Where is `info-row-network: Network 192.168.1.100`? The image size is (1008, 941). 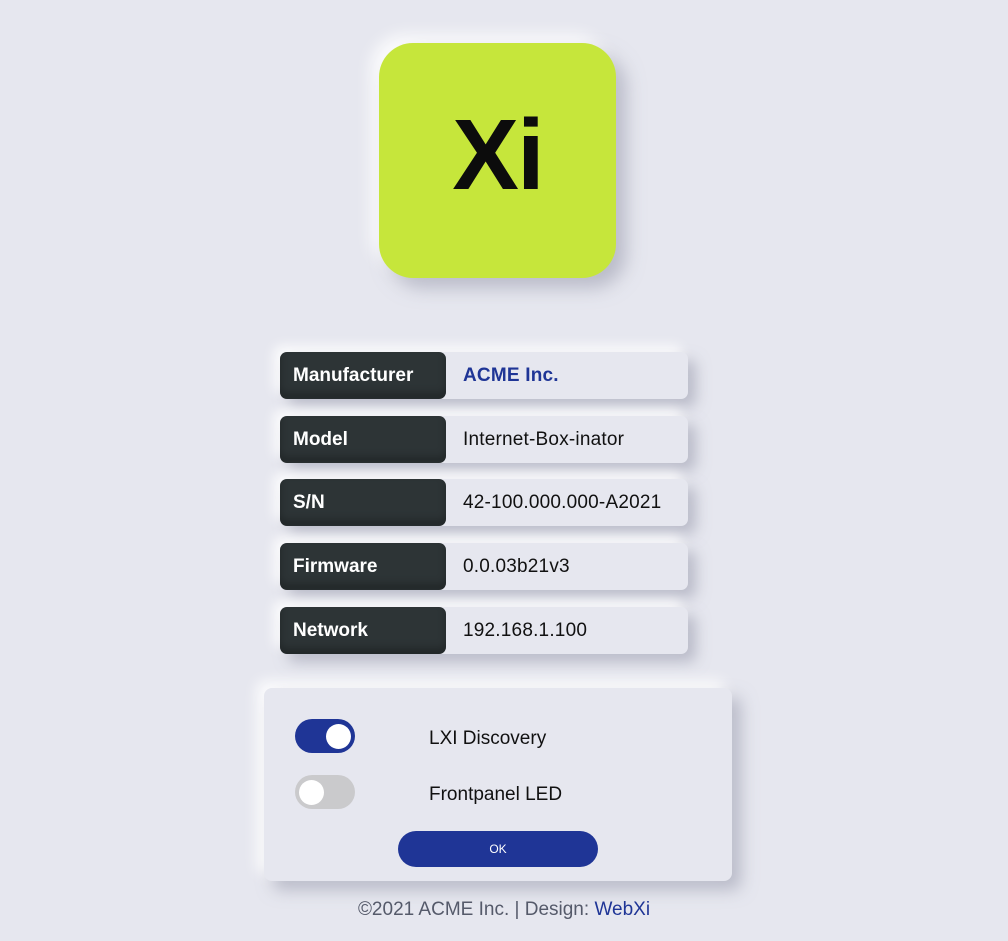 info-row-network: Network 192.168.1.100 is located at coordinates (484, 630).